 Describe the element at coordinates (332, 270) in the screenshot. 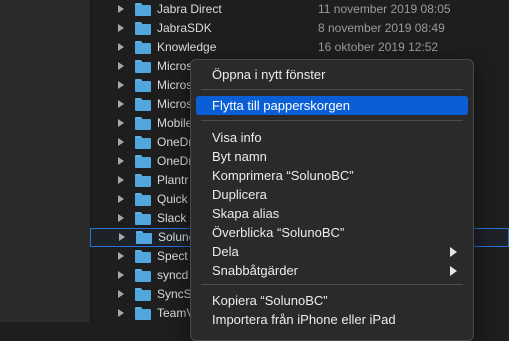

I see `menu-item-quick-actions: Snabbåtgärder` at that location.